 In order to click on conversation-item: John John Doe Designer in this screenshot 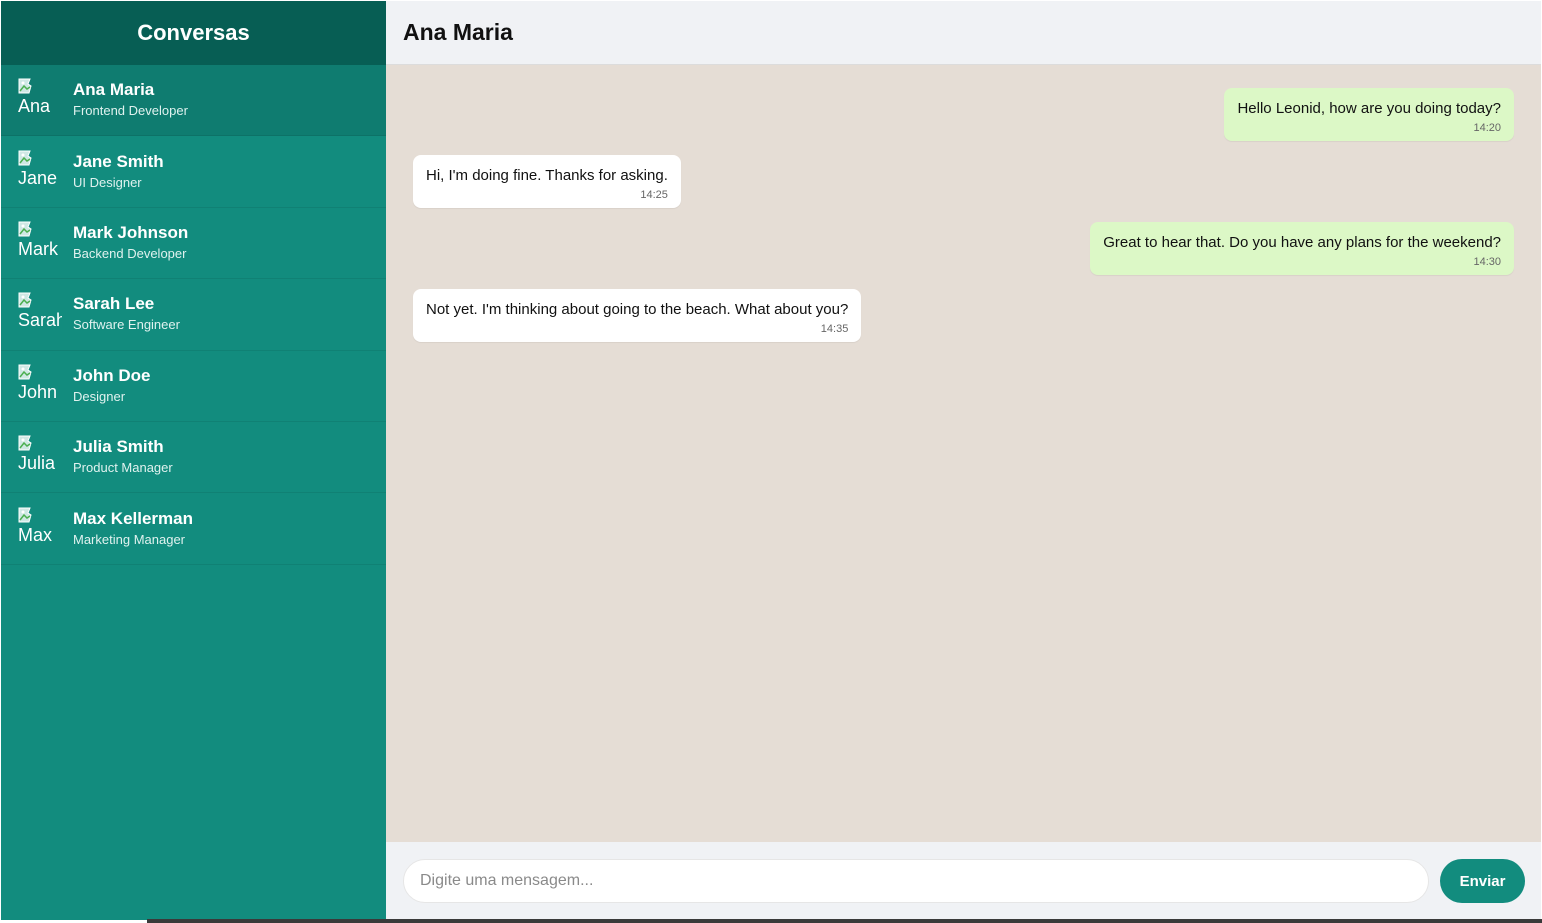, I will do `click(193, 386)`.